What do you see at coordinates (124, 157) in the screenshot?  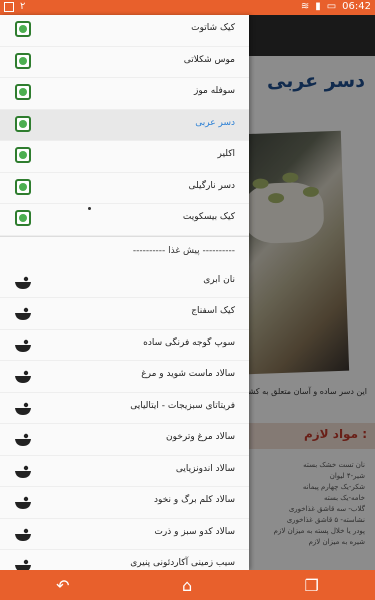 I see `drawer-item-eclair: اکلیر` at bounding box center [124, 157].